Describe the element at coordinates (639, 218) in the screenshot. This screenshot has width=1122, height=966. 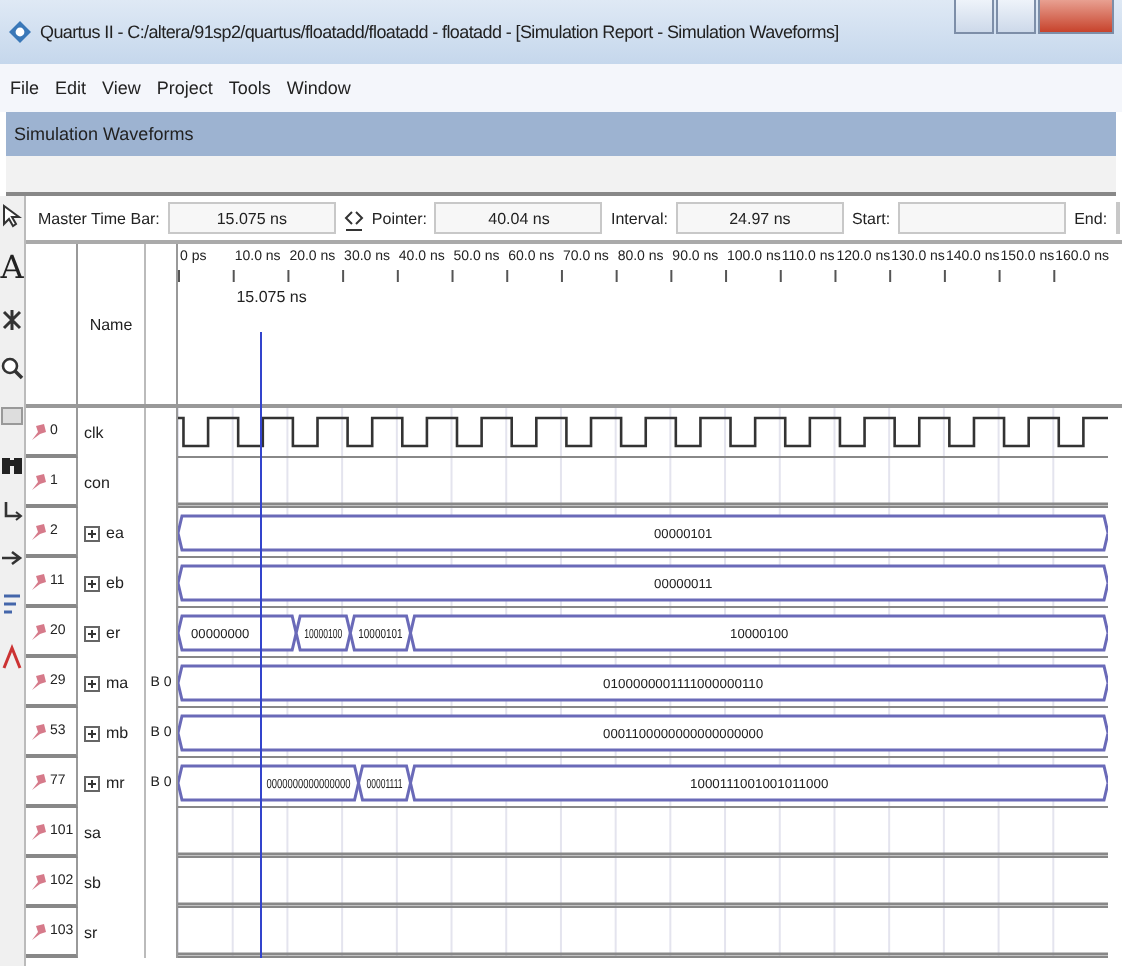
I see `interval-label: Interval:` at that location.